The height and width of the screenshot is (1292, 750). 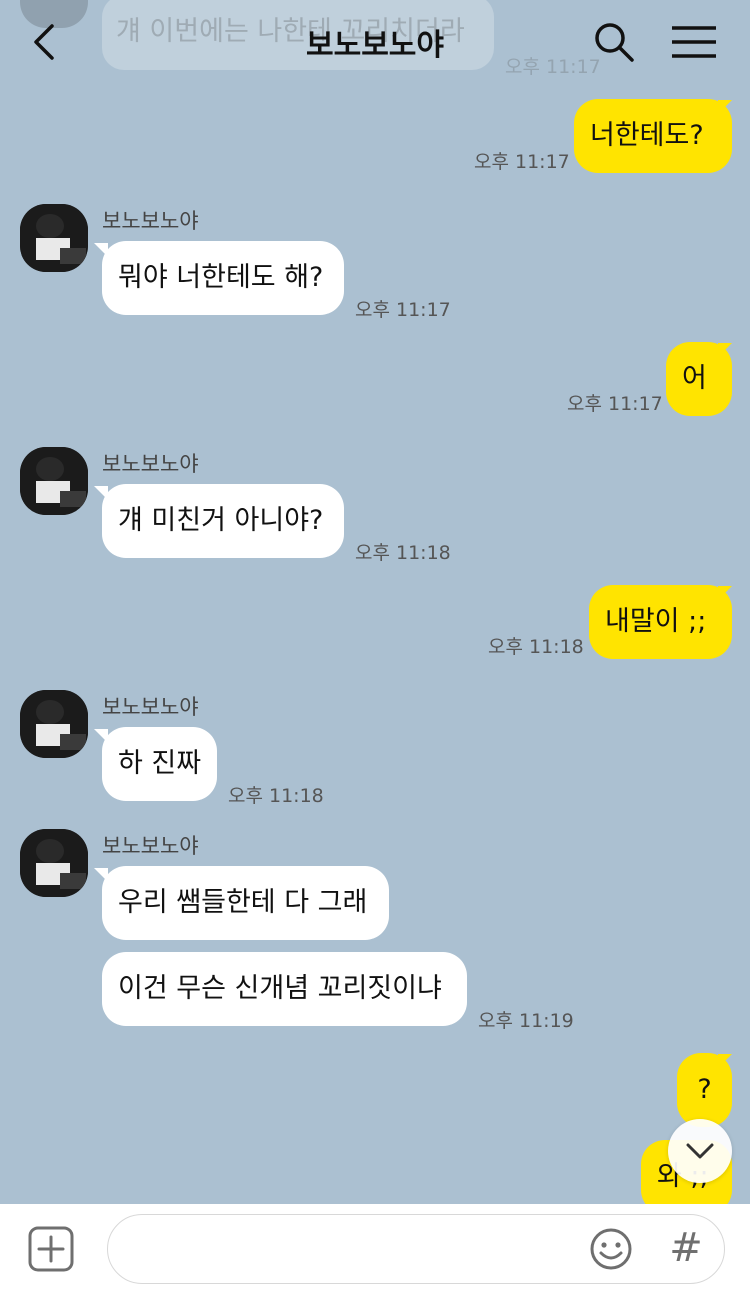 I want to click on search-icon, so click(x=614, y=42).